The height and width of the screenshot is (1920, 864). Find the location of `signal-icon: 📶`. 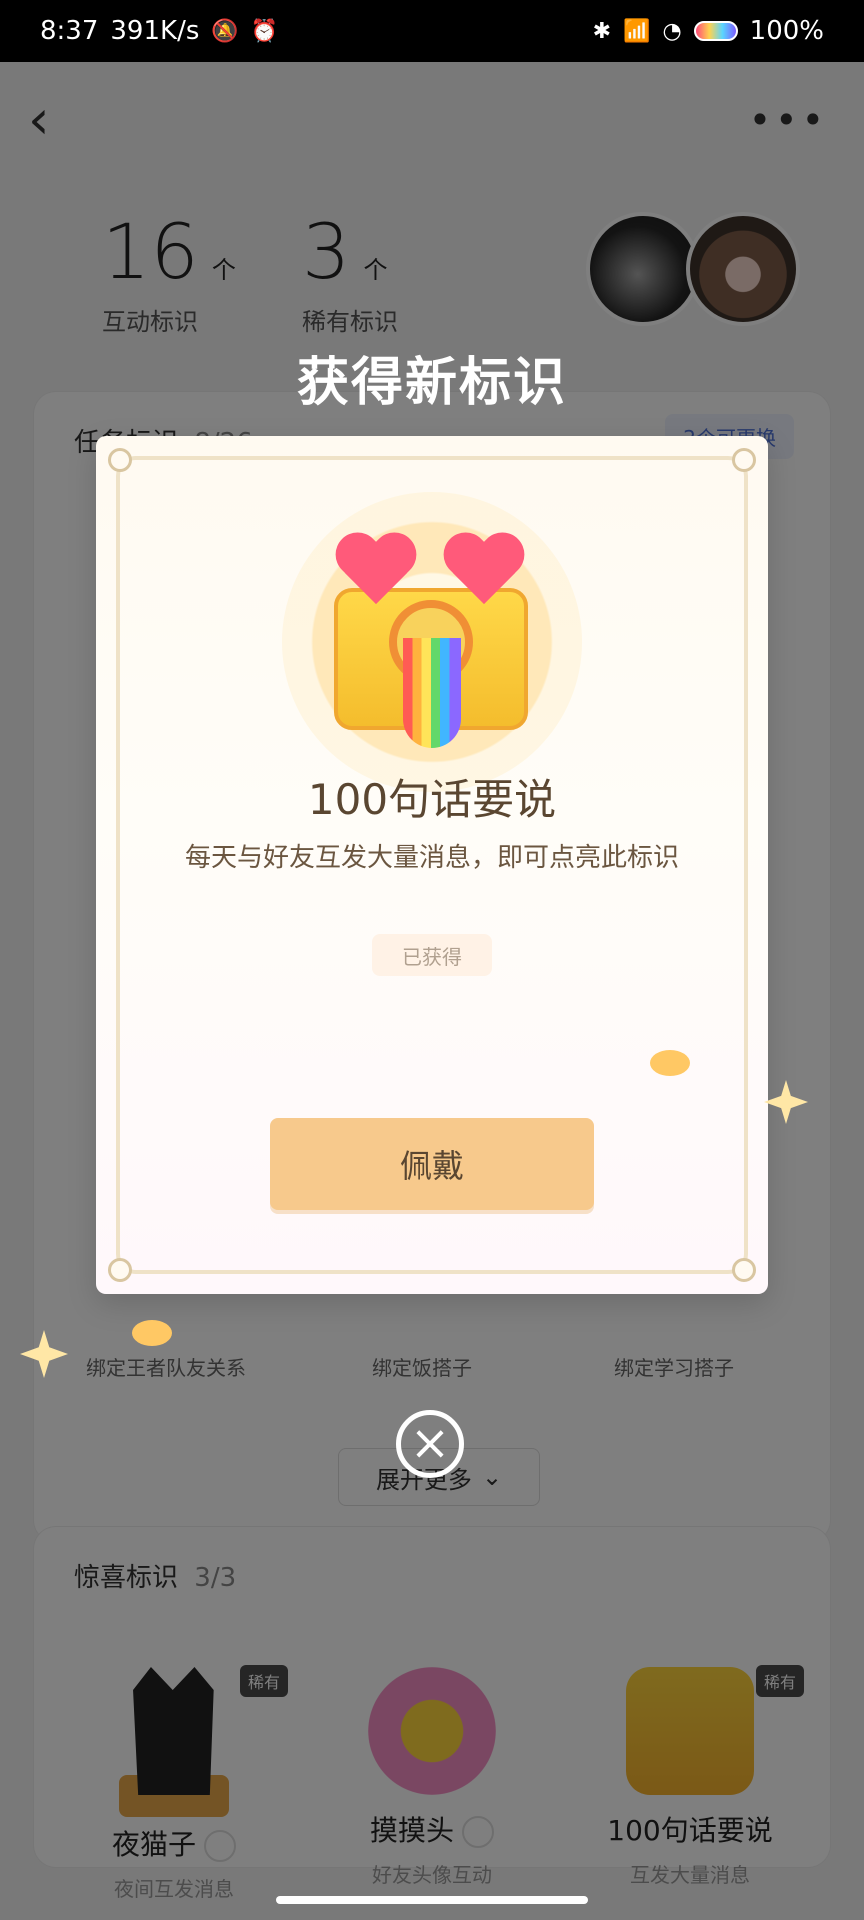

signal-icon: 📶 is located at coordinates (637, 31).